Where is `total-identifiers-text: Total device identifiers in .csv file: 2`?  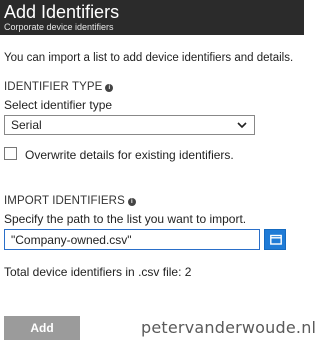 total-identifiers-text: Total device identifiers in .csv file: 2 is located at coordinates (98, 272).